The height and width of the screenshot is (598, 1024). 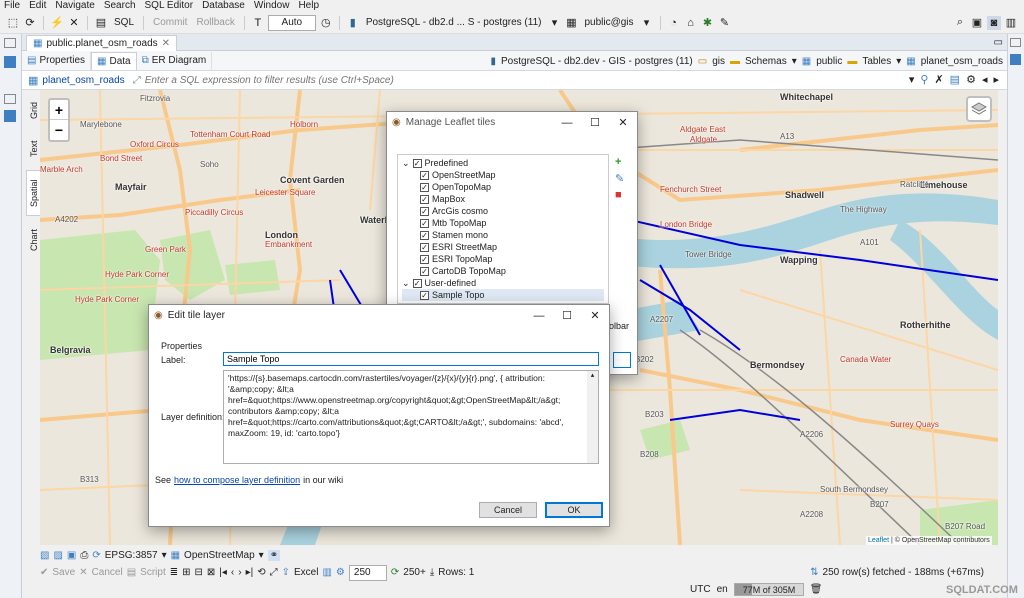 What do you see at coordinates (326, 23) in the screenshot?
I see `history-icon: ◷` at bounding box center [326, 23].